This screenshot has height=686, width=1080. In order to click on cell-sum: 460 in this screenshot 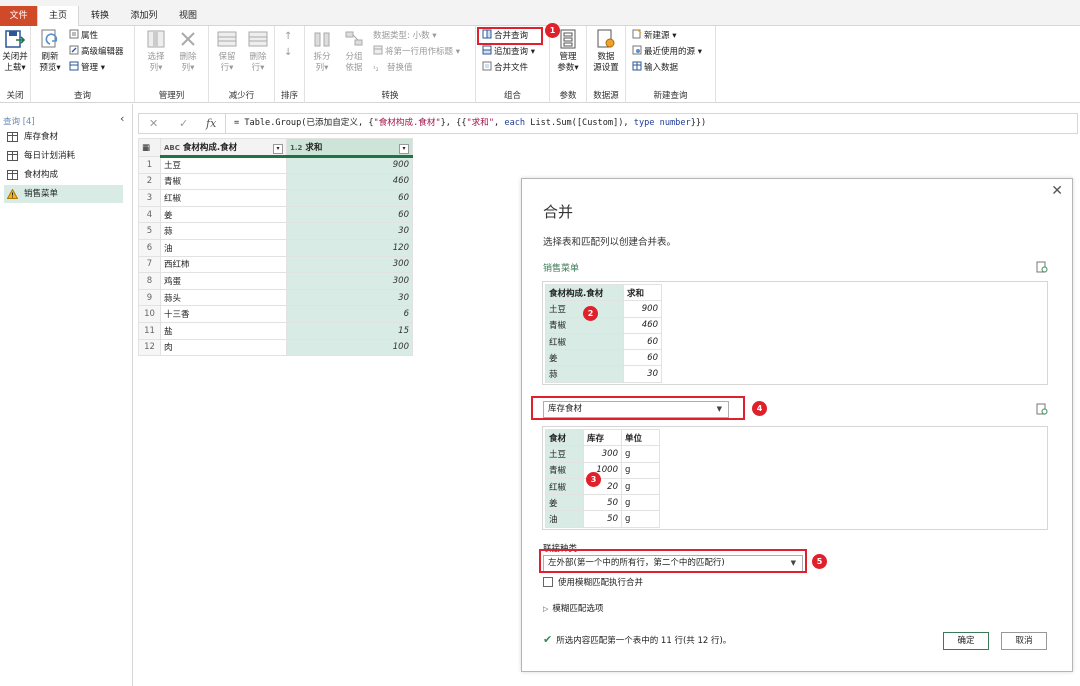, I will do `click(349, 181)`.